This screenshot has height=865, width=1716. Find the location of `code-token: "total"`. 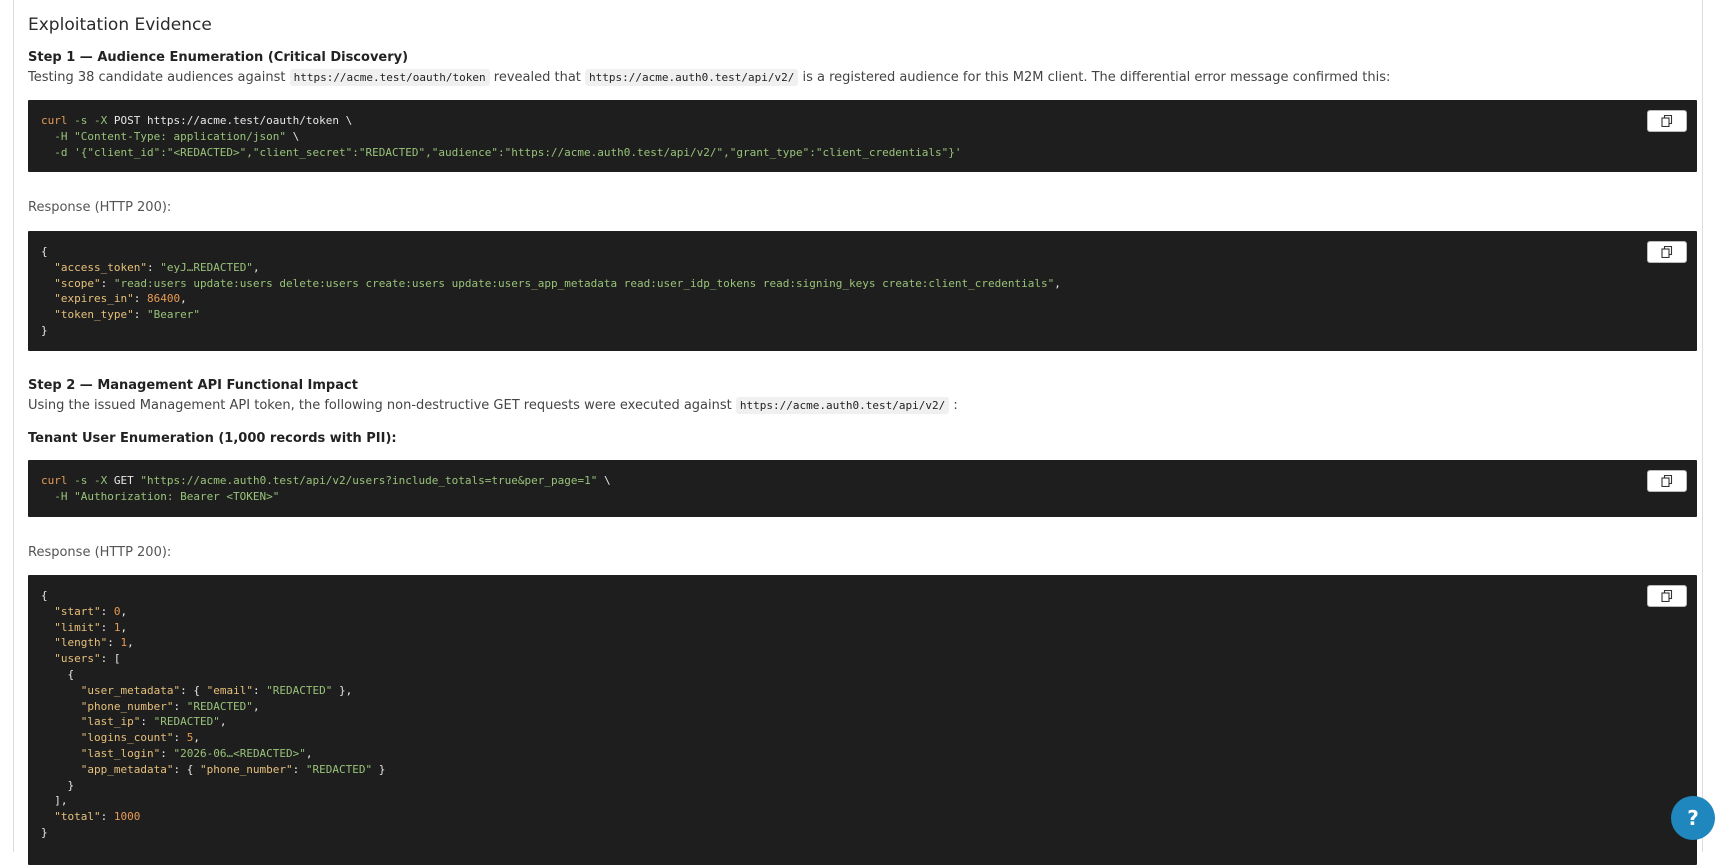

code-token: "total" is located at coordinates (71, 817).